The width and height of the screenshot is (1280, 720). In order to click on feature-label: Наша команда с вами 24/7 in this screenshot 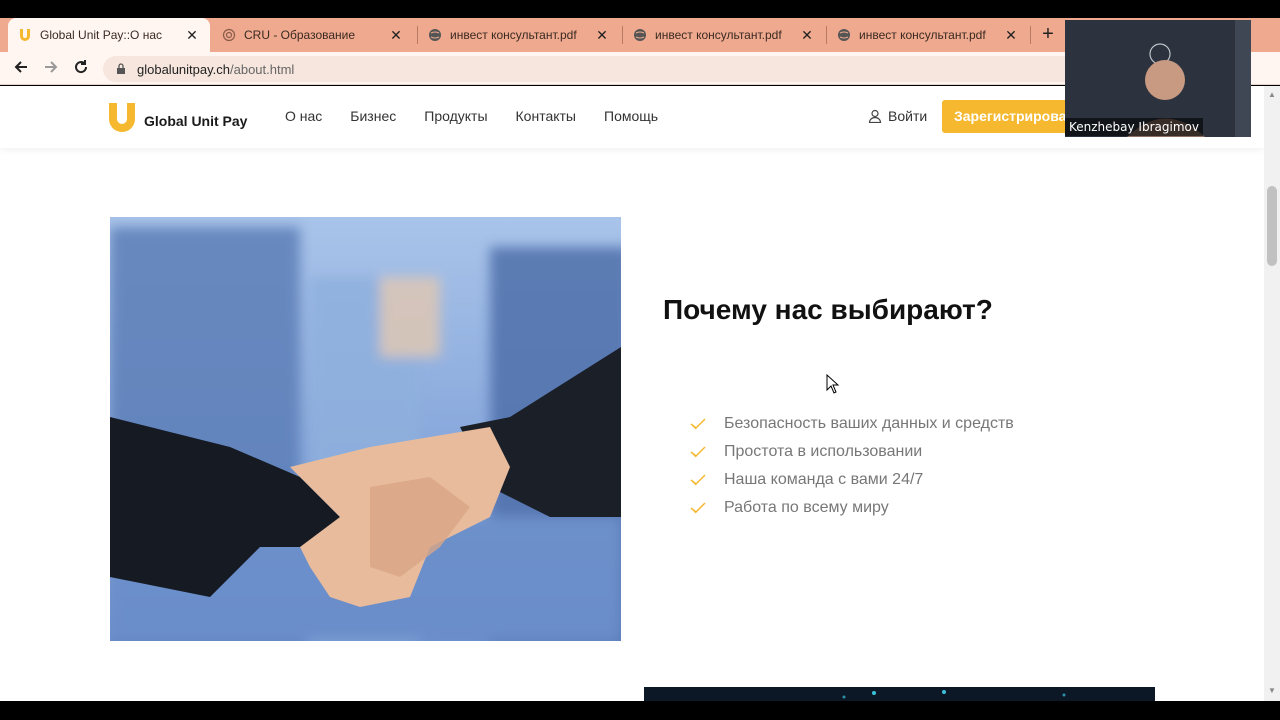, I will do `click(824, 479)`.